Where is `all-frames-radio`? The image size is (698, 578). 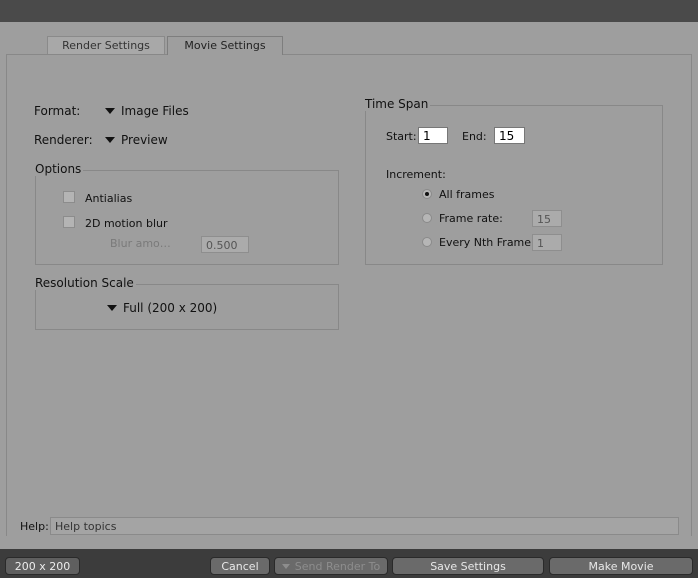 all-frames-radio is located at coordinates (427, 194).